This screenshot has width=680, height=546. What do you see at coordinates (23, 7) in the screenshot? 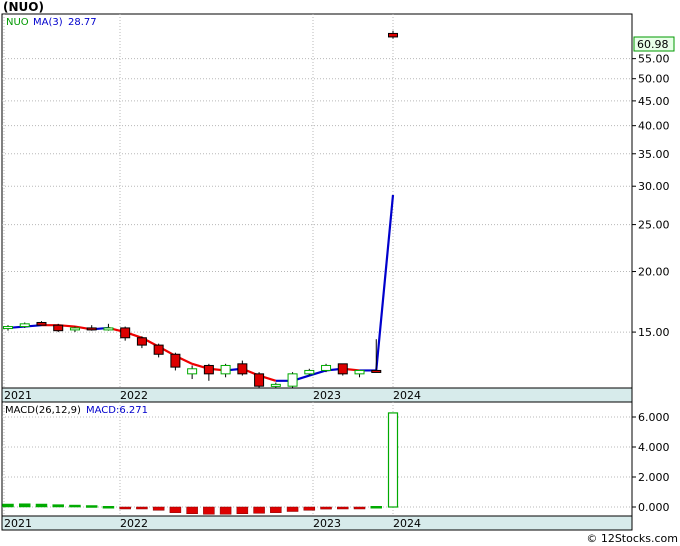
I see `ticker-title: (NUO)` at bounding box center [23, 7].